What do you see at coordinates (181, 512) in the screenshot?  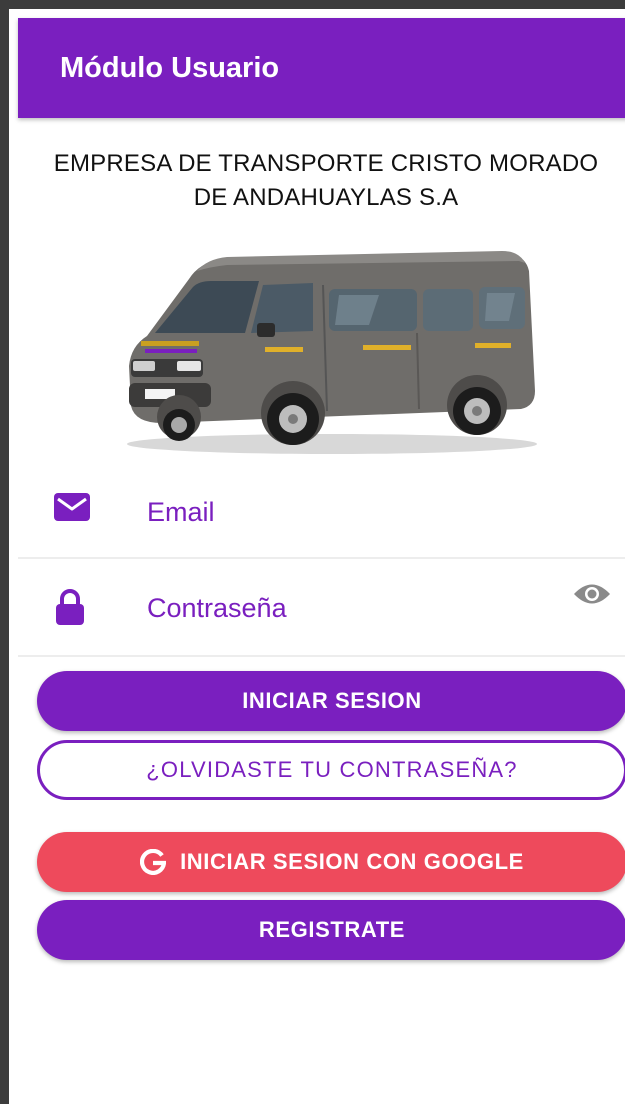 I see `email-placeholder: Email` at bounding box center [181, 512].